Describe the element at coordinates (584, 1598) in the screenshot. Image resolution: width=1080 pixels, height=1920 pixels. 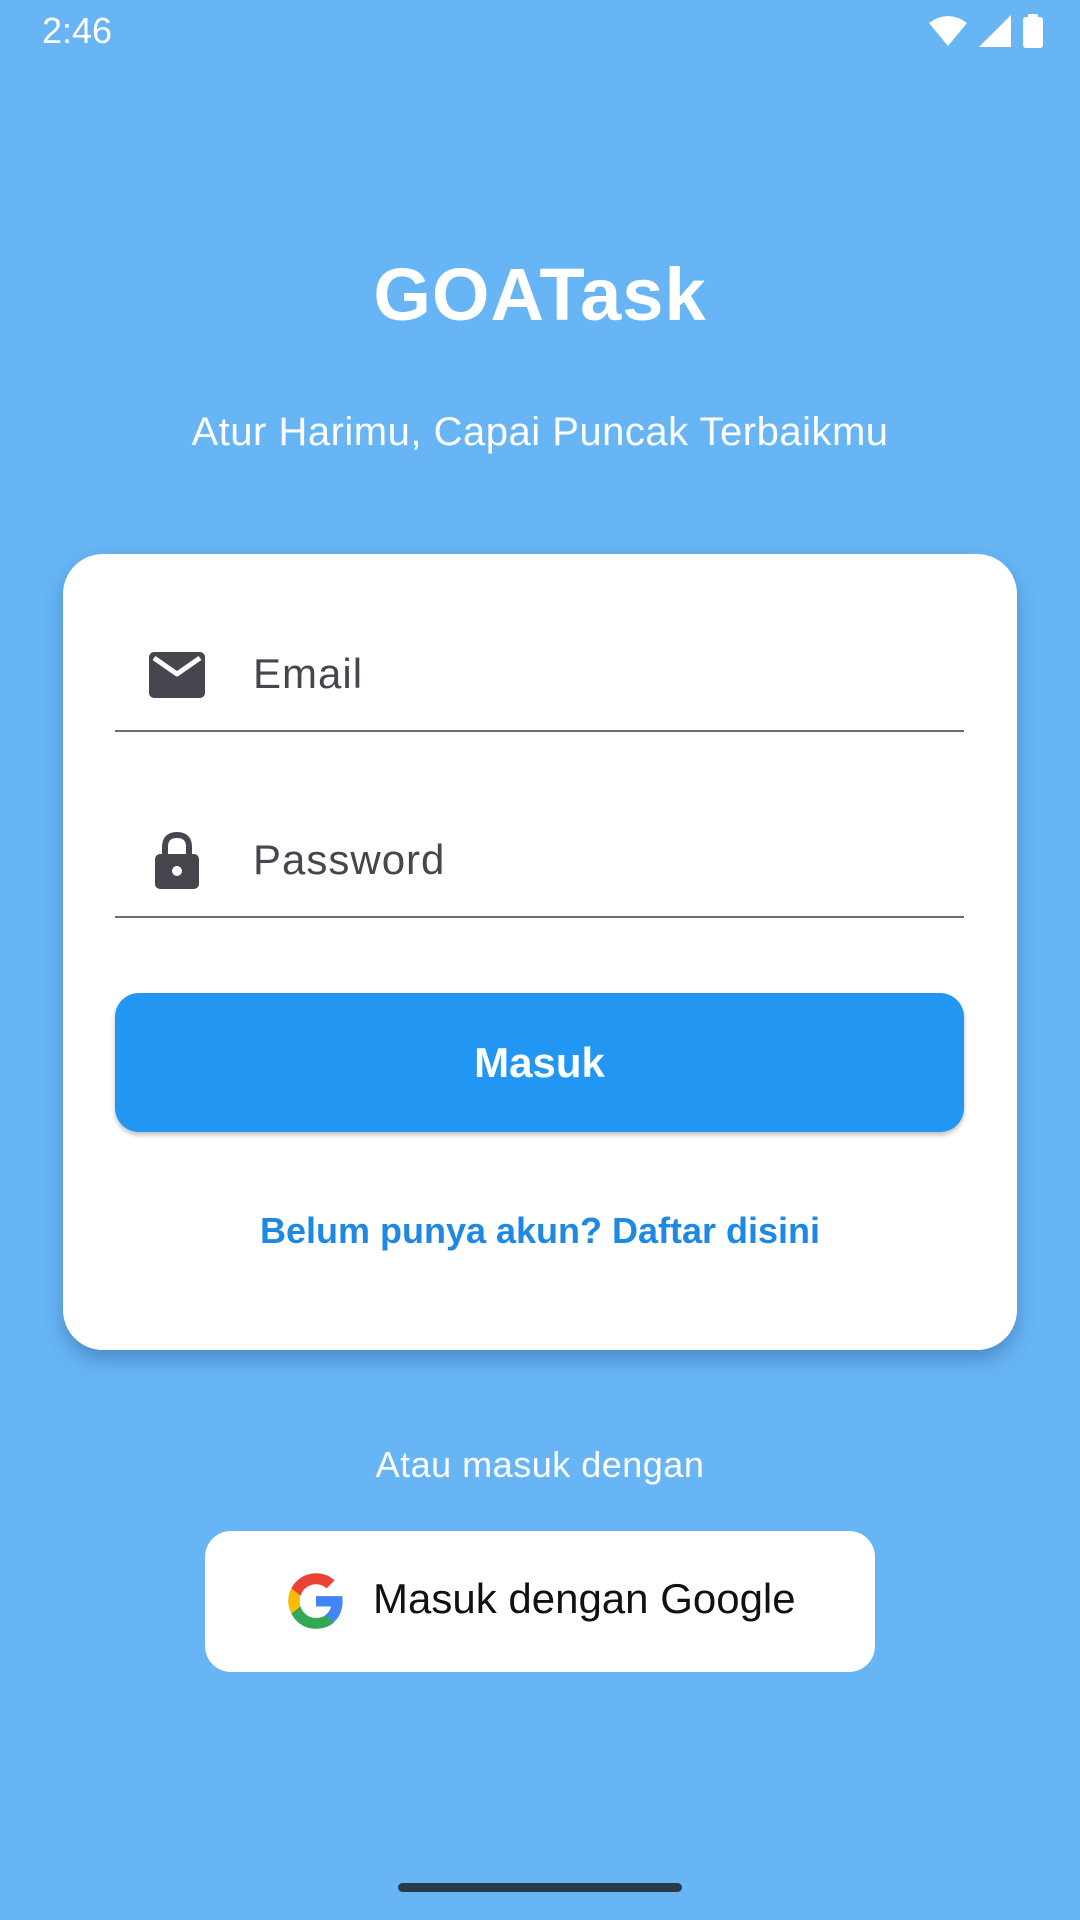
I see `google-login-label: Masuk dengan Google` at that location.